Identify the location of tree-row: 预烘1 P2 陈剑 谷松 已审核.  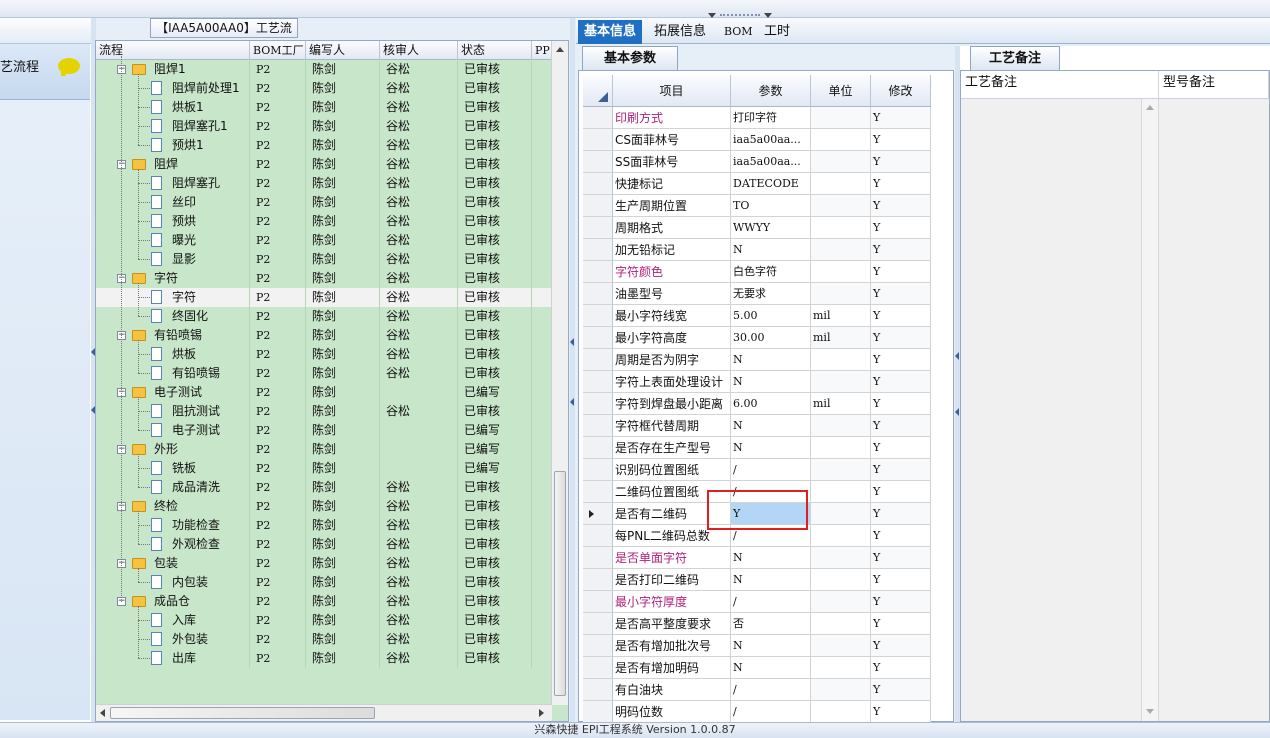
(324, 145).